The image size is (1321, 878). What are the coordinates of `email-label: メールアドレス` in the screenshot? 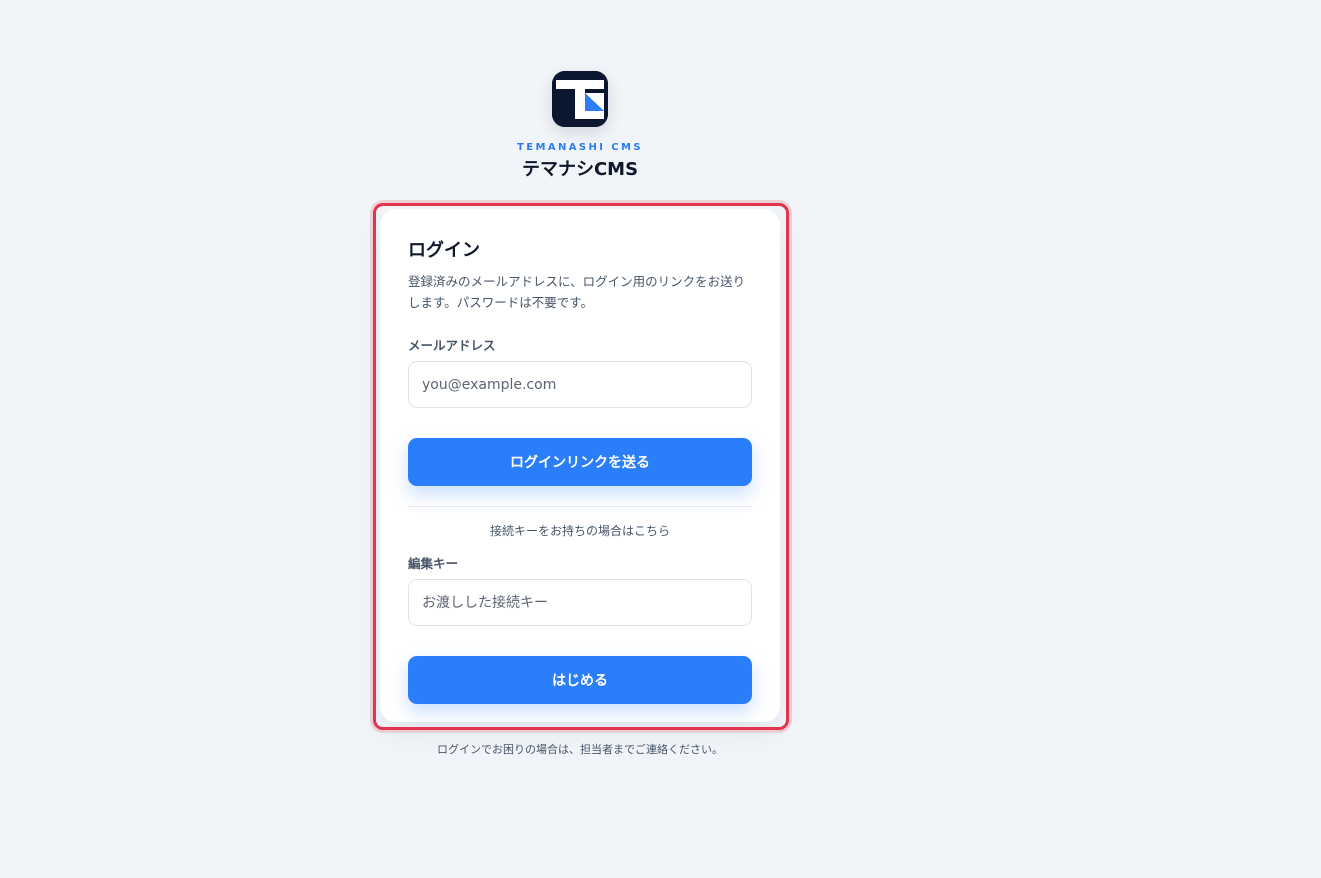 It's located at (452, 345).